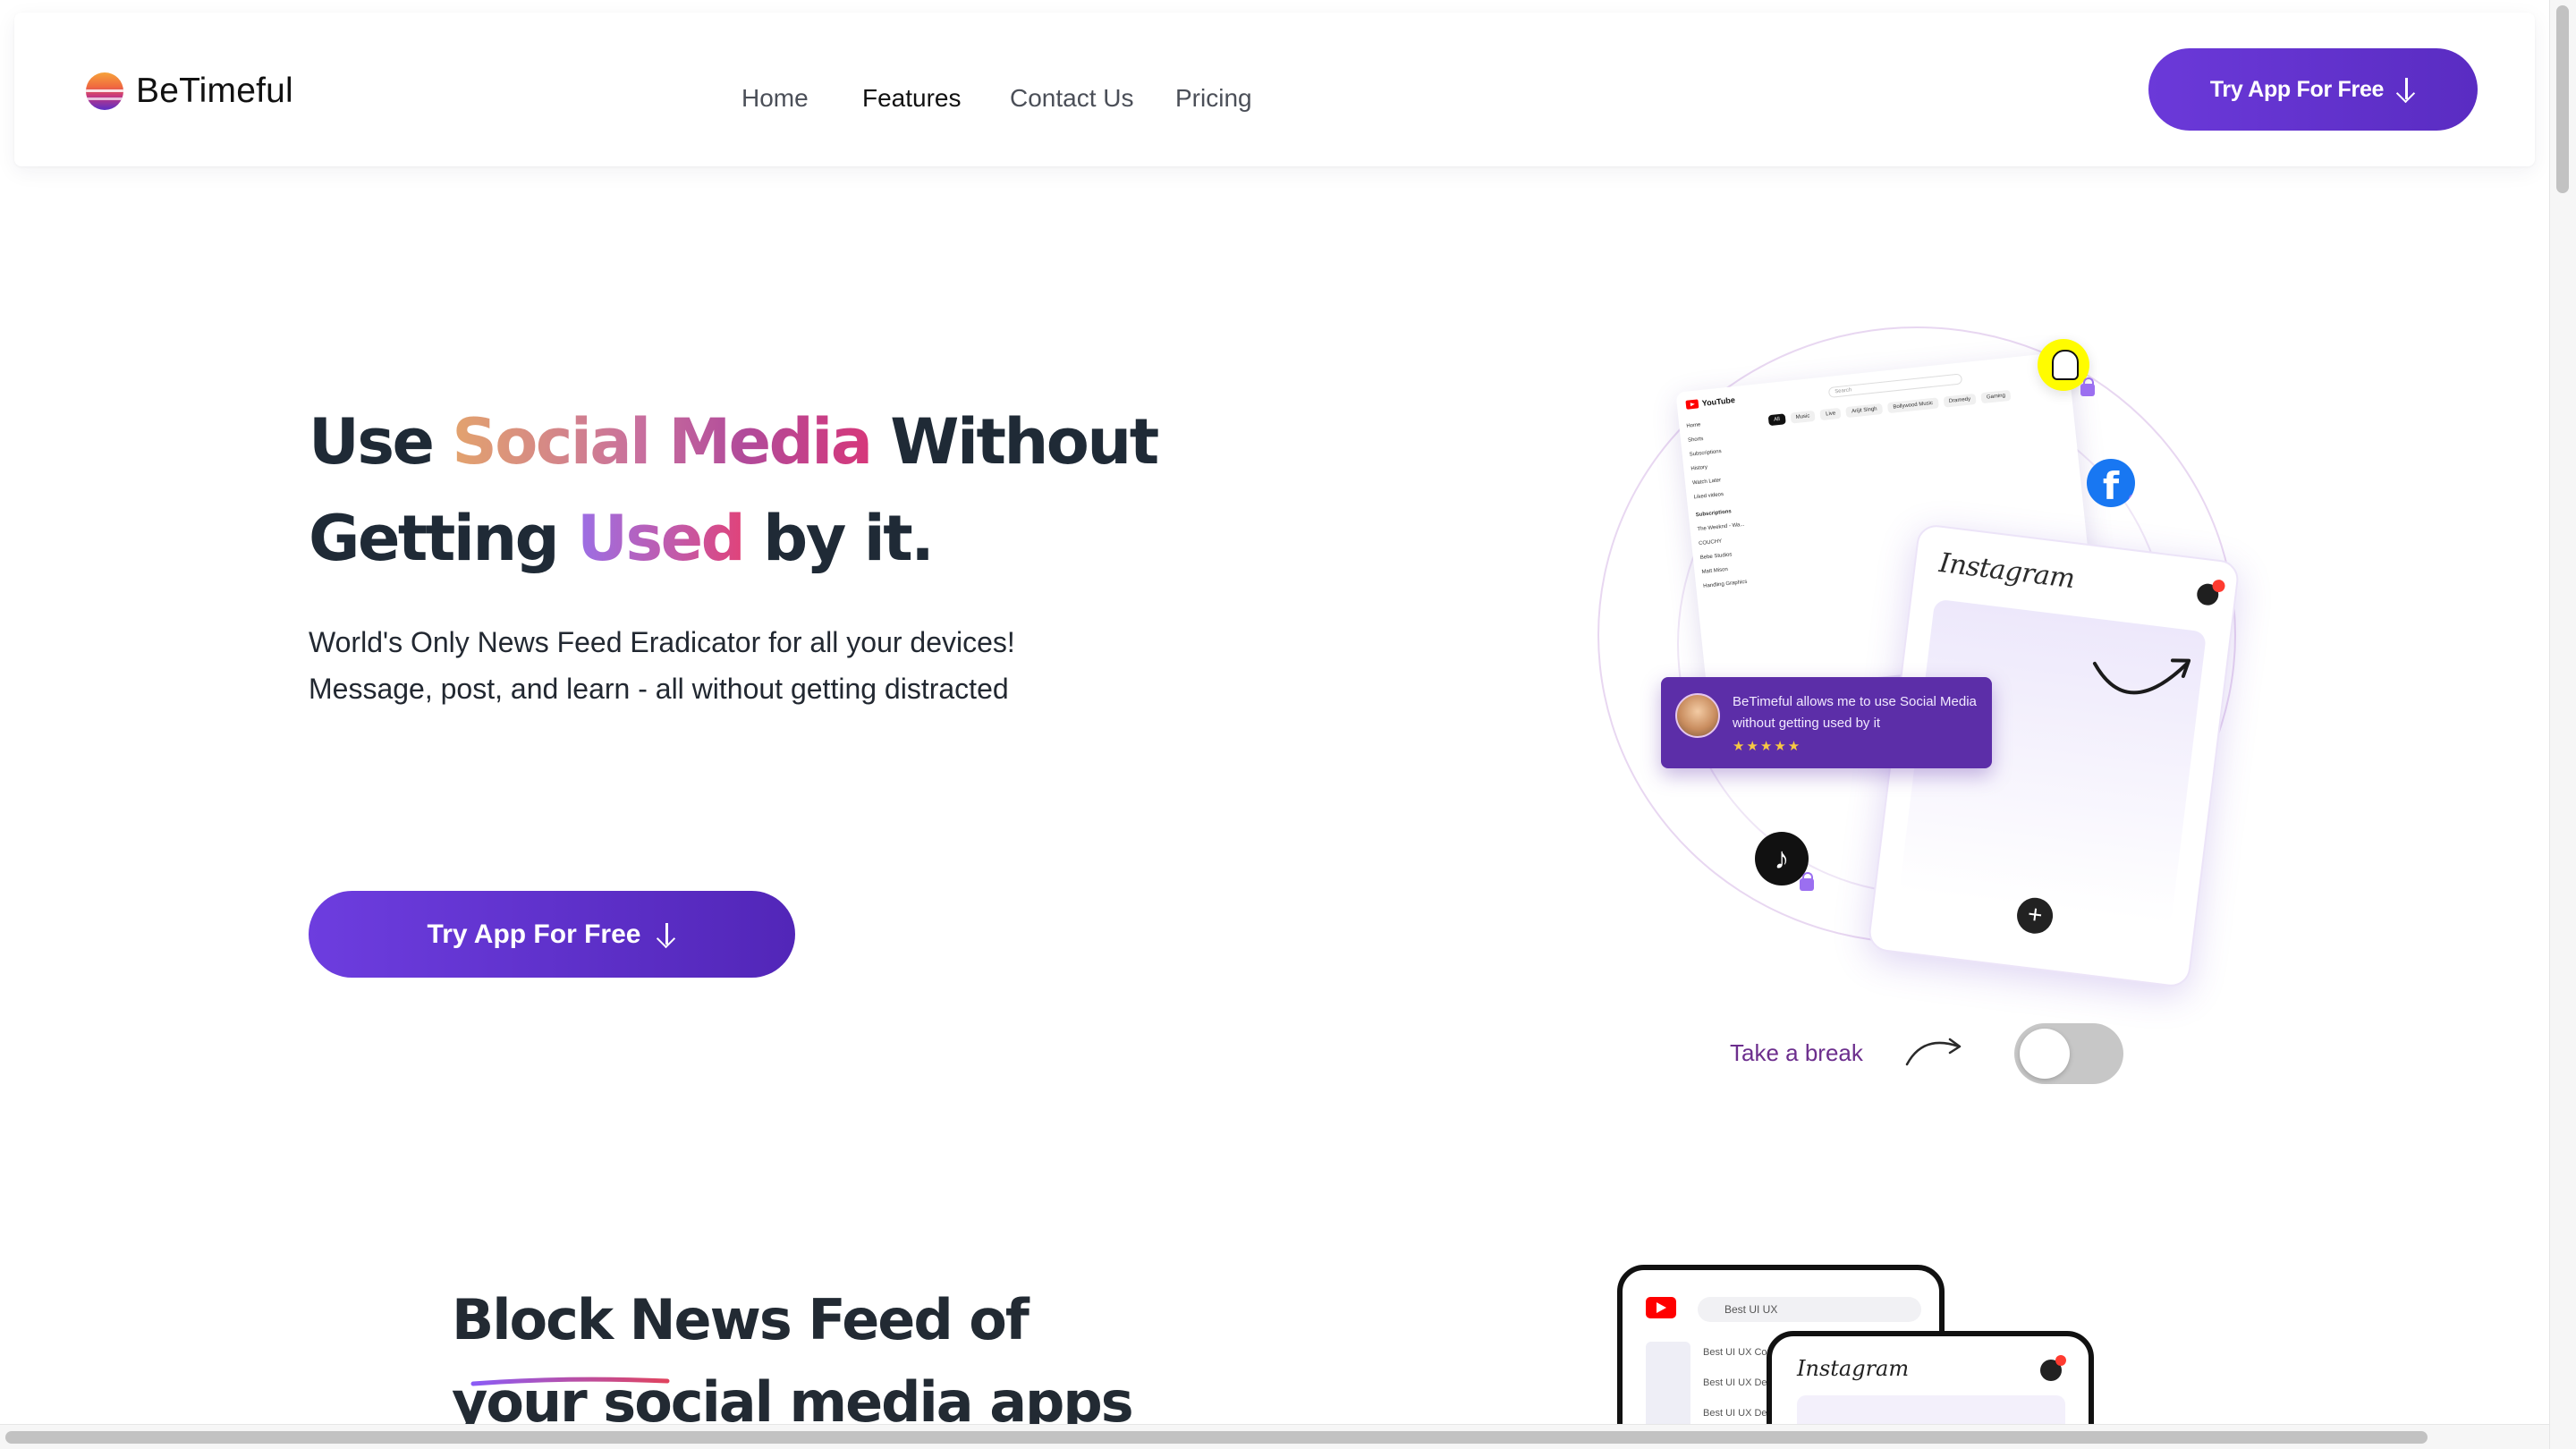  I want to click on star-rating: ★★★★★, so click(1767, 746).